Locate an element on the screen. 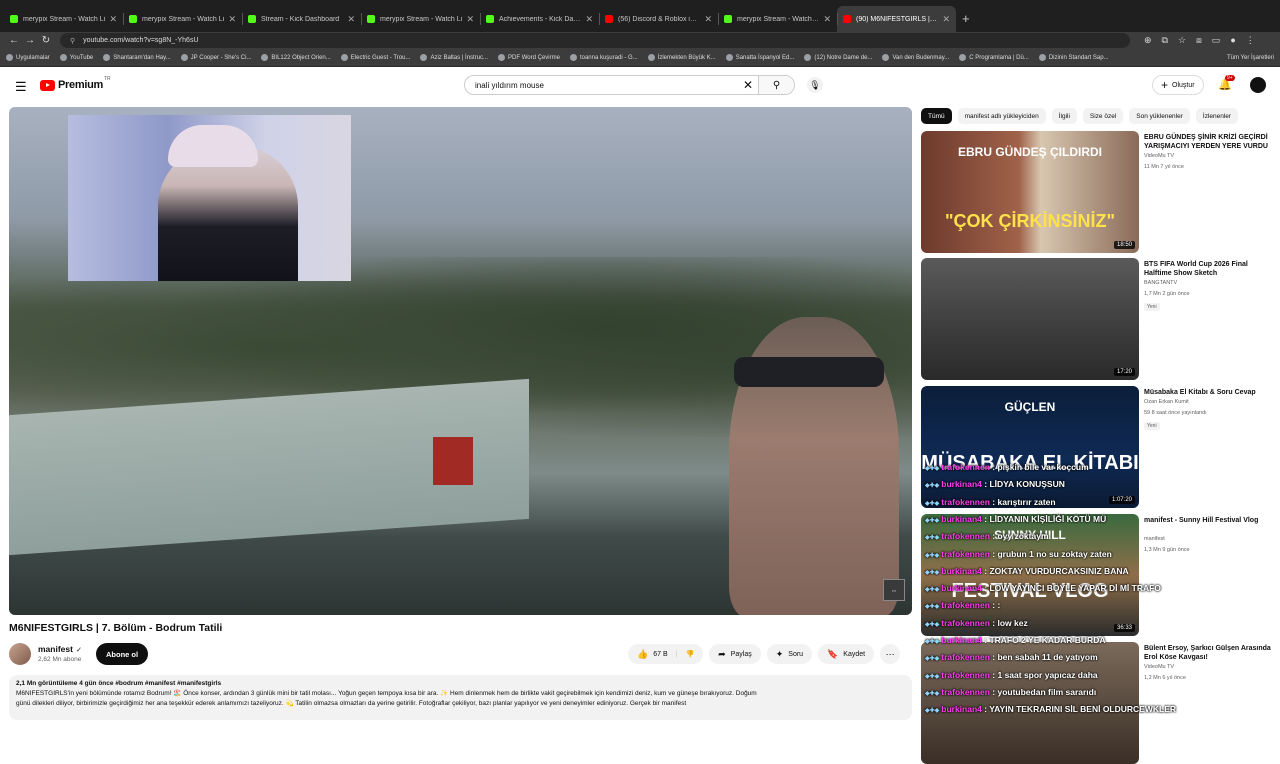 The width and height of the screenshot is (1280, 764). tab-search-icon: ▭ is located at coordinates (1216, 40).